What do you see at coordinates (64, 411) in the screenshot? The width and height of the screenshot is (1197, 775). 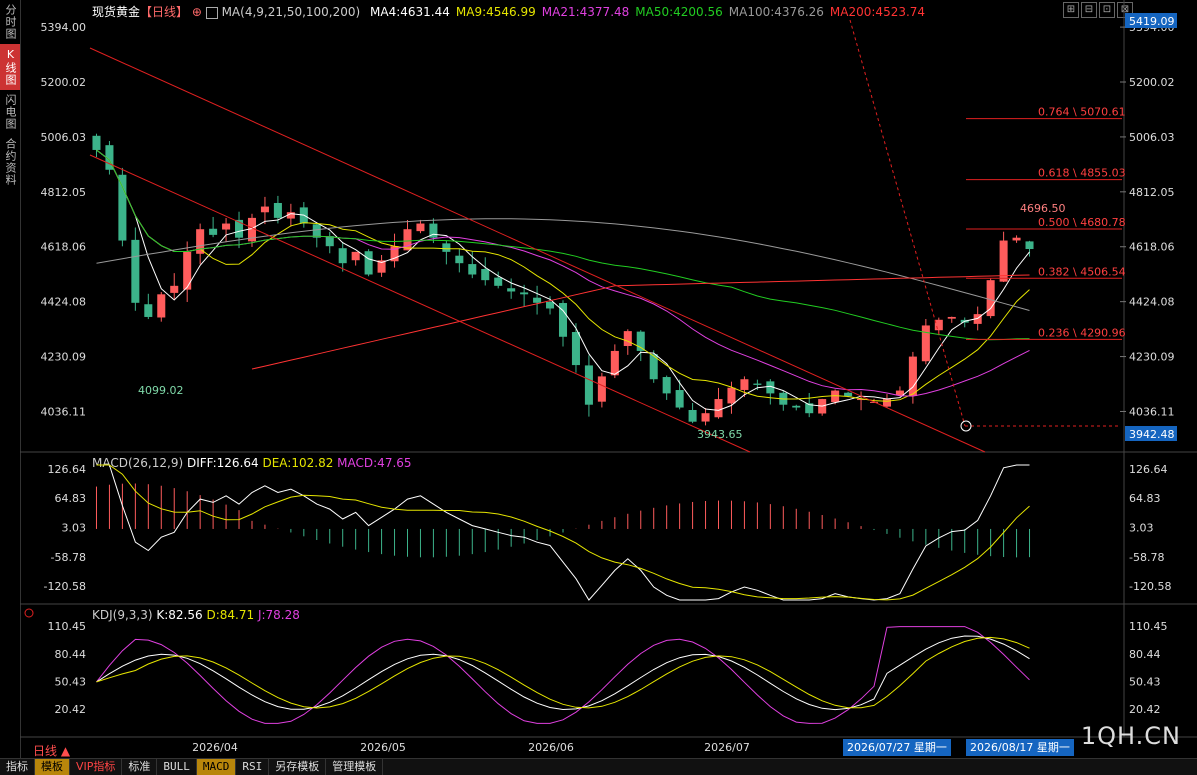 I see `price-tick-left: 4036.11` at bounding box center [64, 411].